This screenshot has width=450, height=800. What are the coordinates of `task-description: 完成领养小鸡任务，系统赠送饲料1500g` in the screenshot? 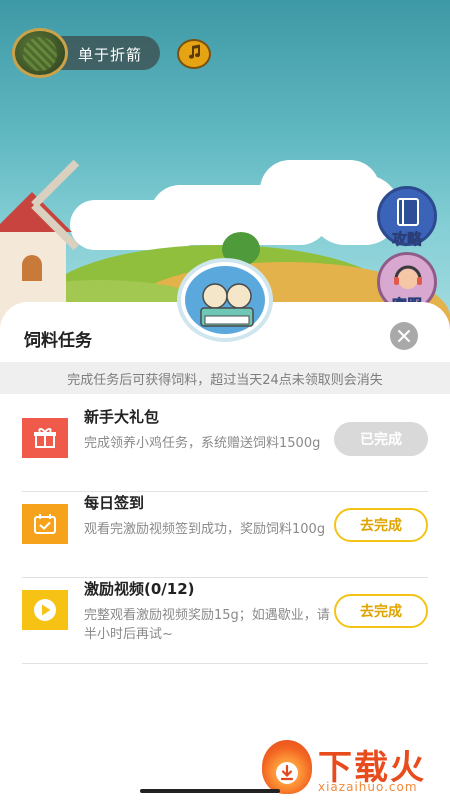 It's located at (202, 443).